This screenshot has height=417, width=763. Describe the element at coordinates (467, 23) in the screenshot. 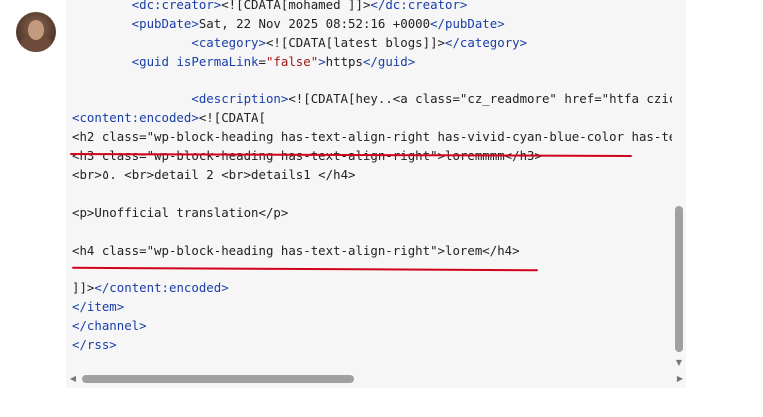

I see `code-token: </pubDate>` at that location.